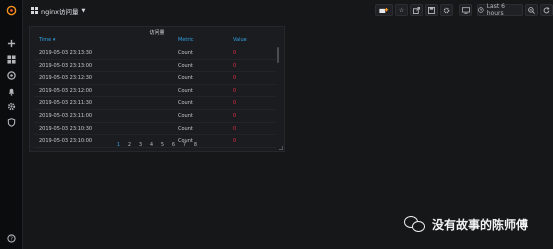  I want to click on share-button, so click(416, 10).